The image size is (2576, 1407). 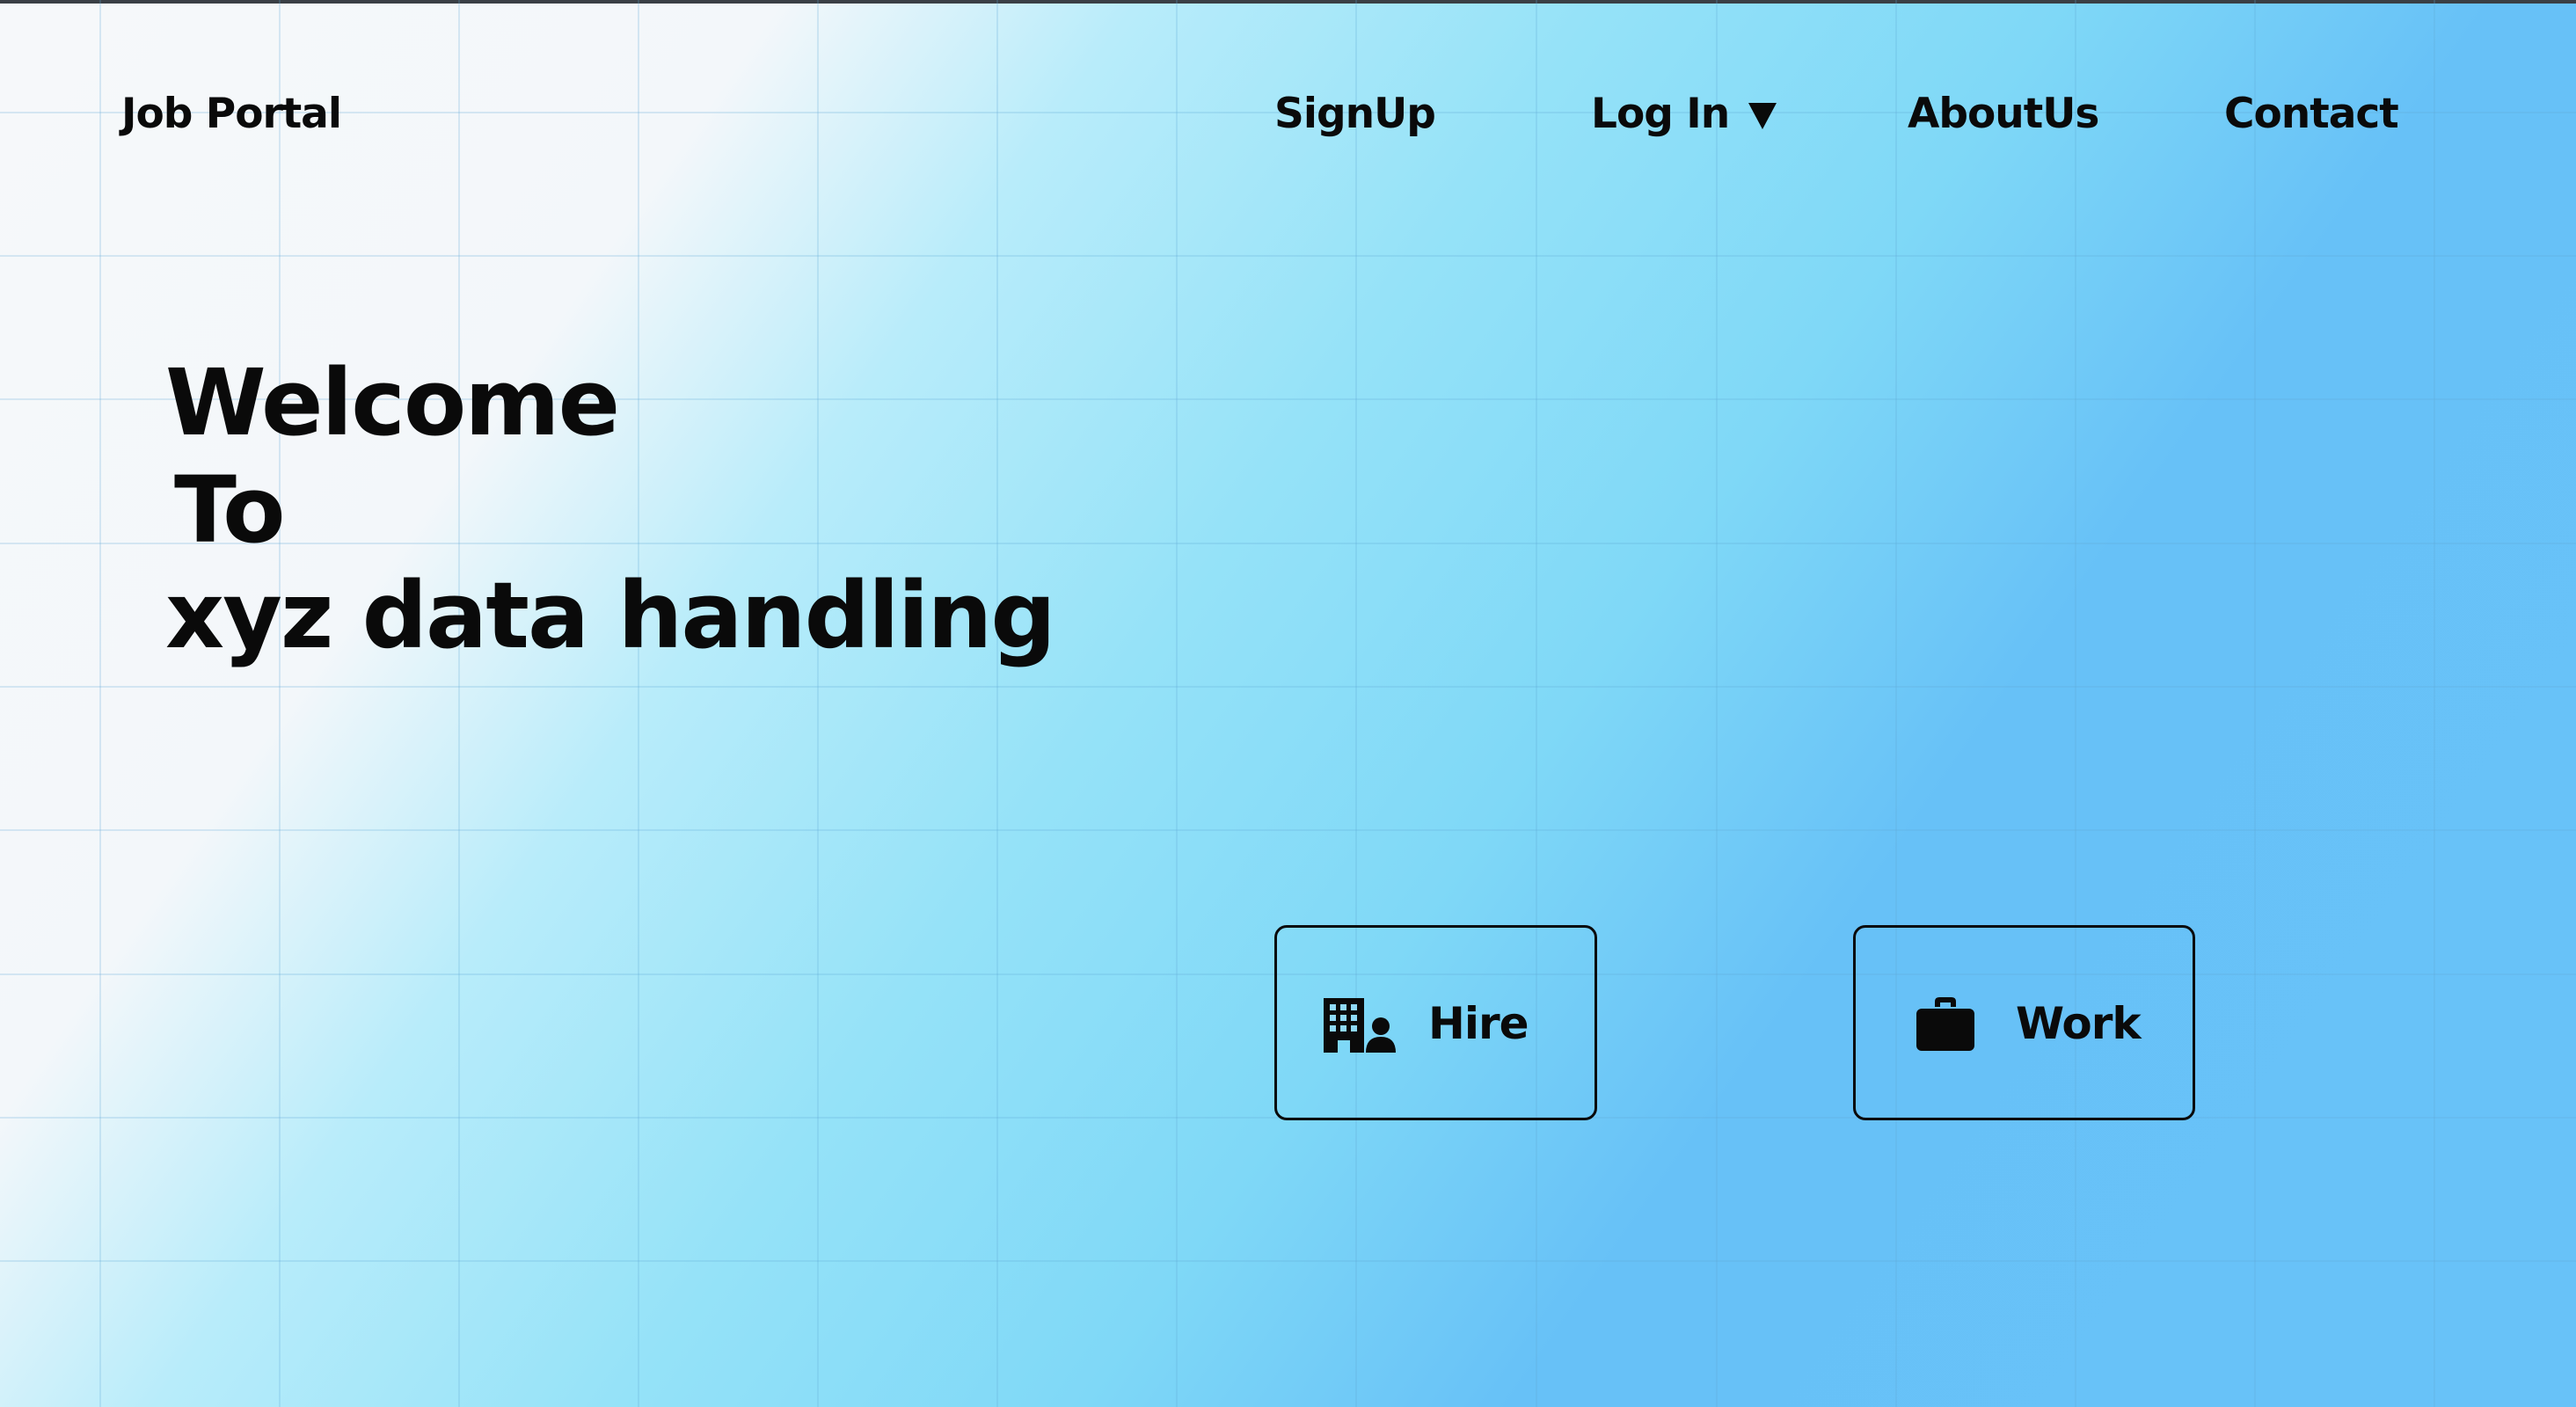 What do you see at coordinates (1360, 1026) in the screenshot?
I see `building-person-icon` at bounding box center [1360, 1026].